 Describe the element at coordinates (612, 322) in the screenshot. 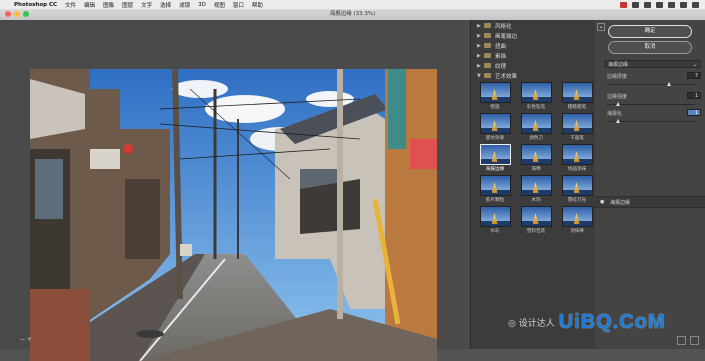

I see `watermark-logo: UiBQ.CoM` at that location.